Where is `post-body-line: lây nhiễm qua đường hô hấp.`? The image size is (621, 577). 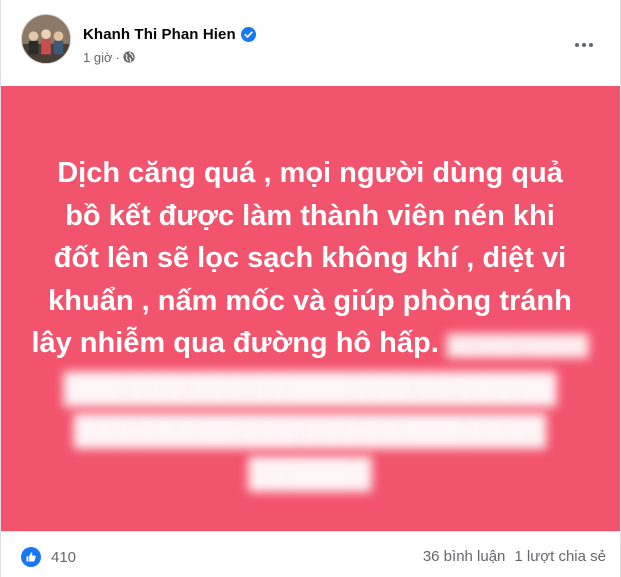 post-body-line: lây nhiễm qua đường hô hấp. is located at coordinates (235, 343).